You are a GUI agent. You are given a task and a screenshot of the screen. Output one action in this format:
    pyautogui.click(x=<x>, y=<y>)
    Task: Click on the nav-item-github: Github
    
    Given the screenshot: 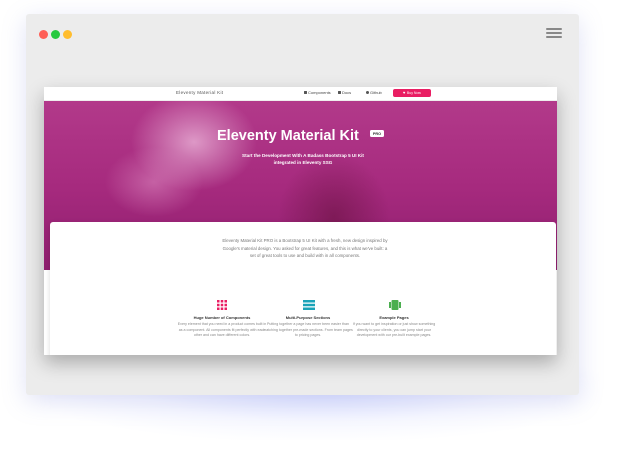 What is the action you would take?
    pyautogui.click(x=374, y=92)
    